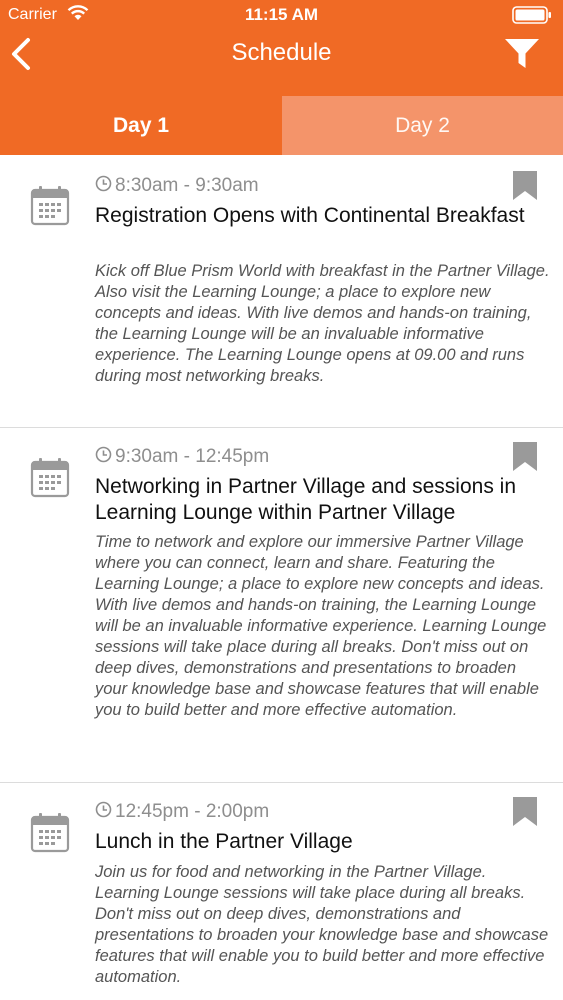 The width and height of the screenshot is (563, 1000). I want to click on session-time-text: 8:30am - 9:30am, so click(187, 185).